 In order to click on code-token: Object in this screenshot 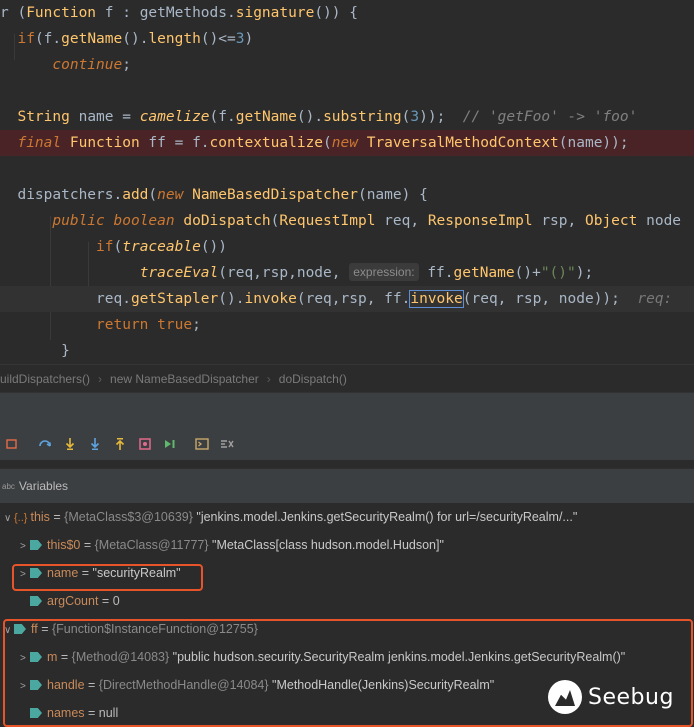, I will do `click(611, 221)`.